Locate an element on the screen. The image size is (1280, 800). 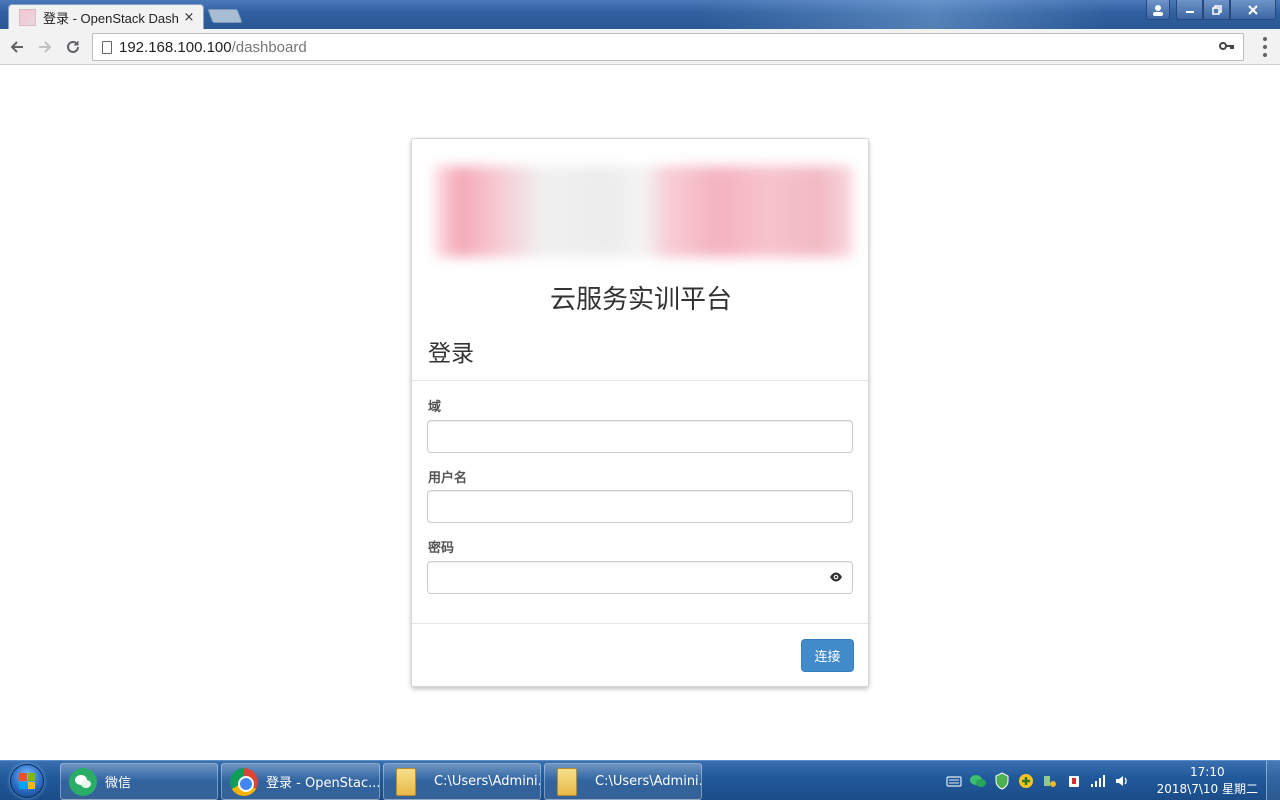
password-input is located at coordinates (640, 577).